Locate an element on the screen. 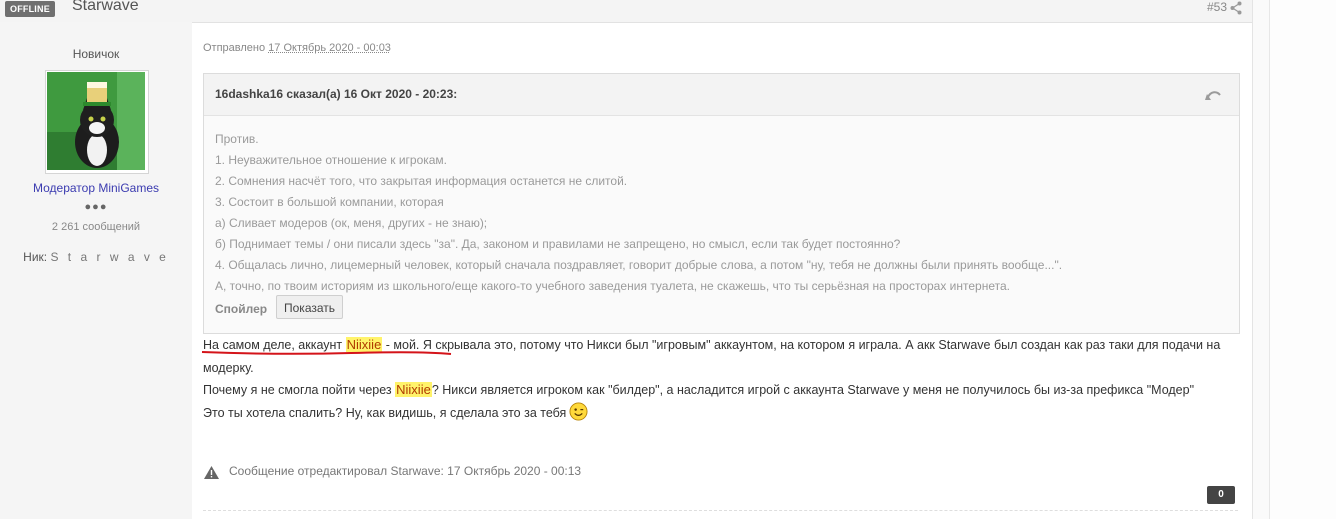  message-text: Почему я не смогла пойти через is located at coordinates (299, 390).